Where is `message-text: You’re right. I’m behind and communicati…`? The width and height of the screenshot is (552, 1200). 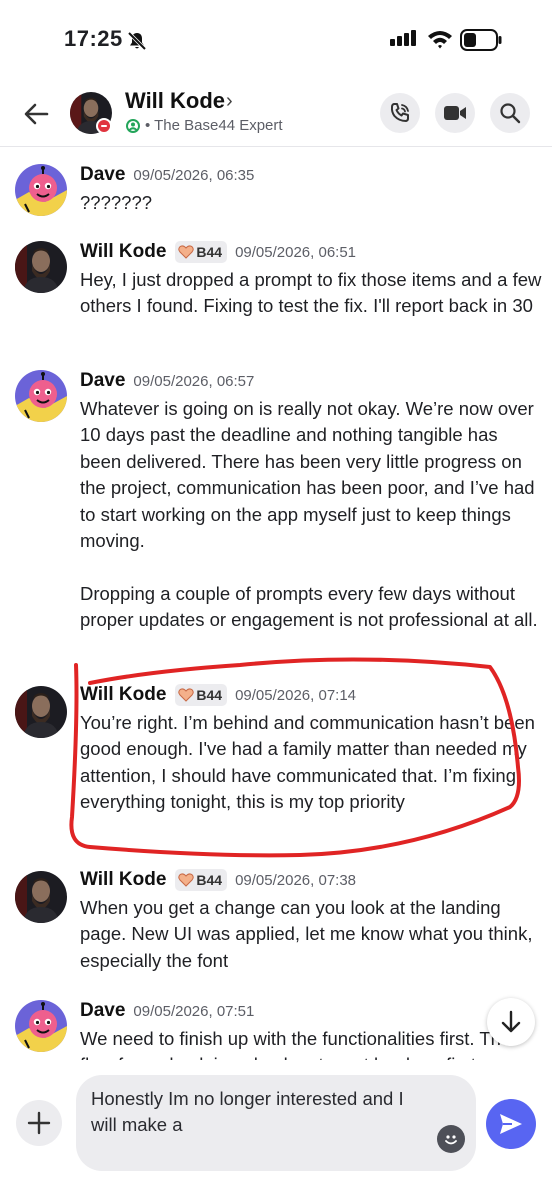
message-text: You’re right. I’m behind and communicati… is located at coordinates (310, 762).